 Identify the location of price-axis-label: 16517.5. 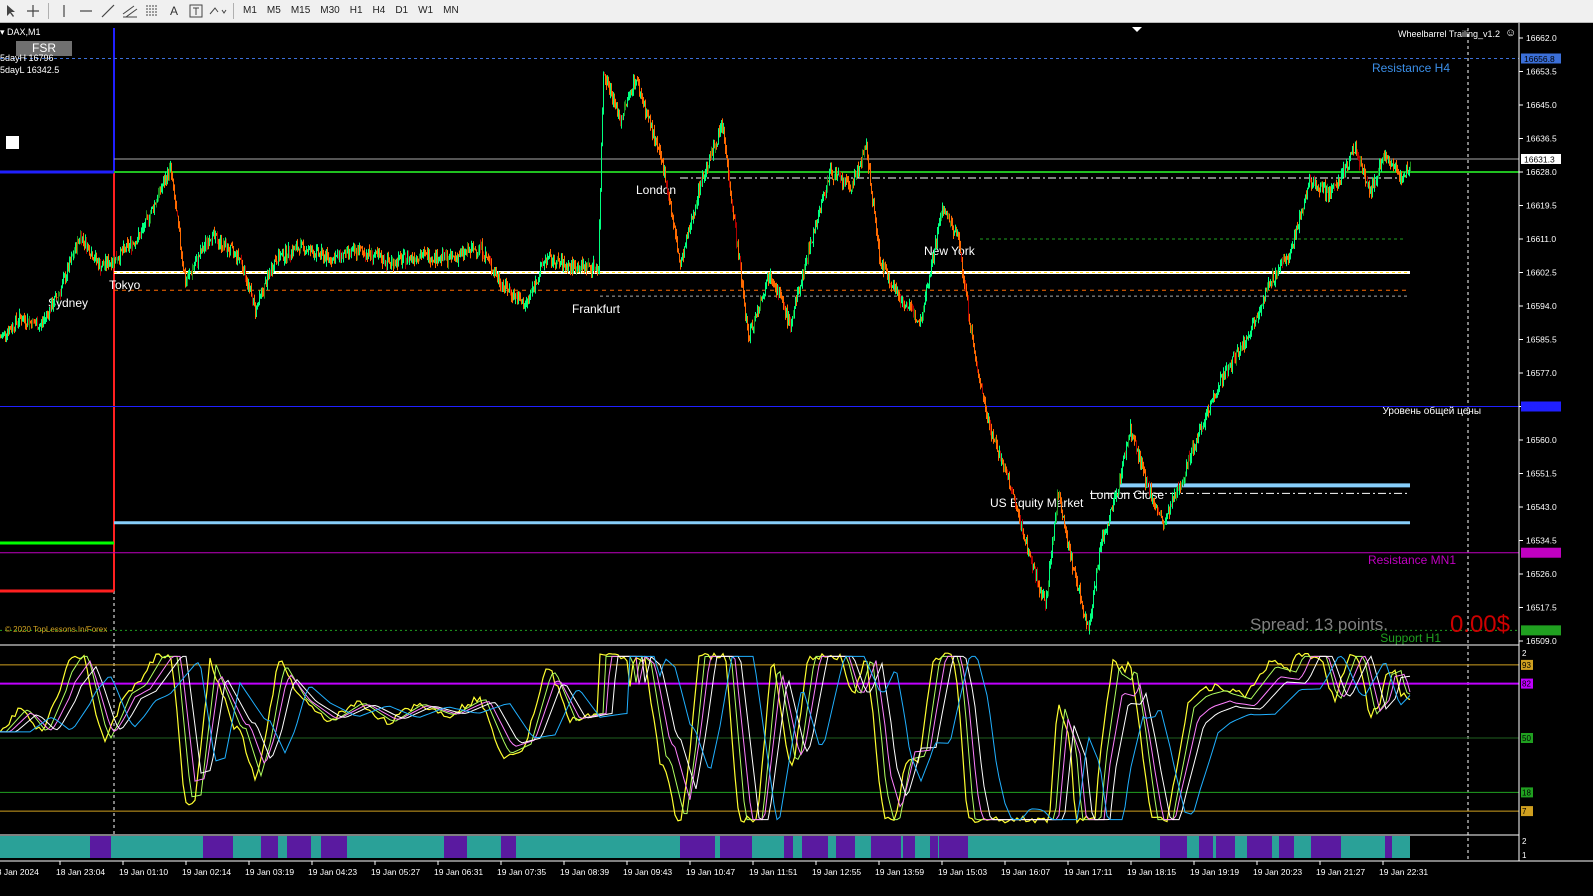
(1541, 608).